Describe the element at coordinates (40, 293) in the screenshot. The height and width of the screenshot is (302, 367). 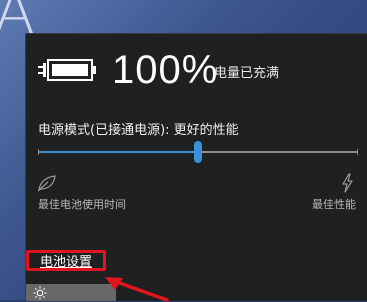
I see `brightness-sun-icon` at that location.